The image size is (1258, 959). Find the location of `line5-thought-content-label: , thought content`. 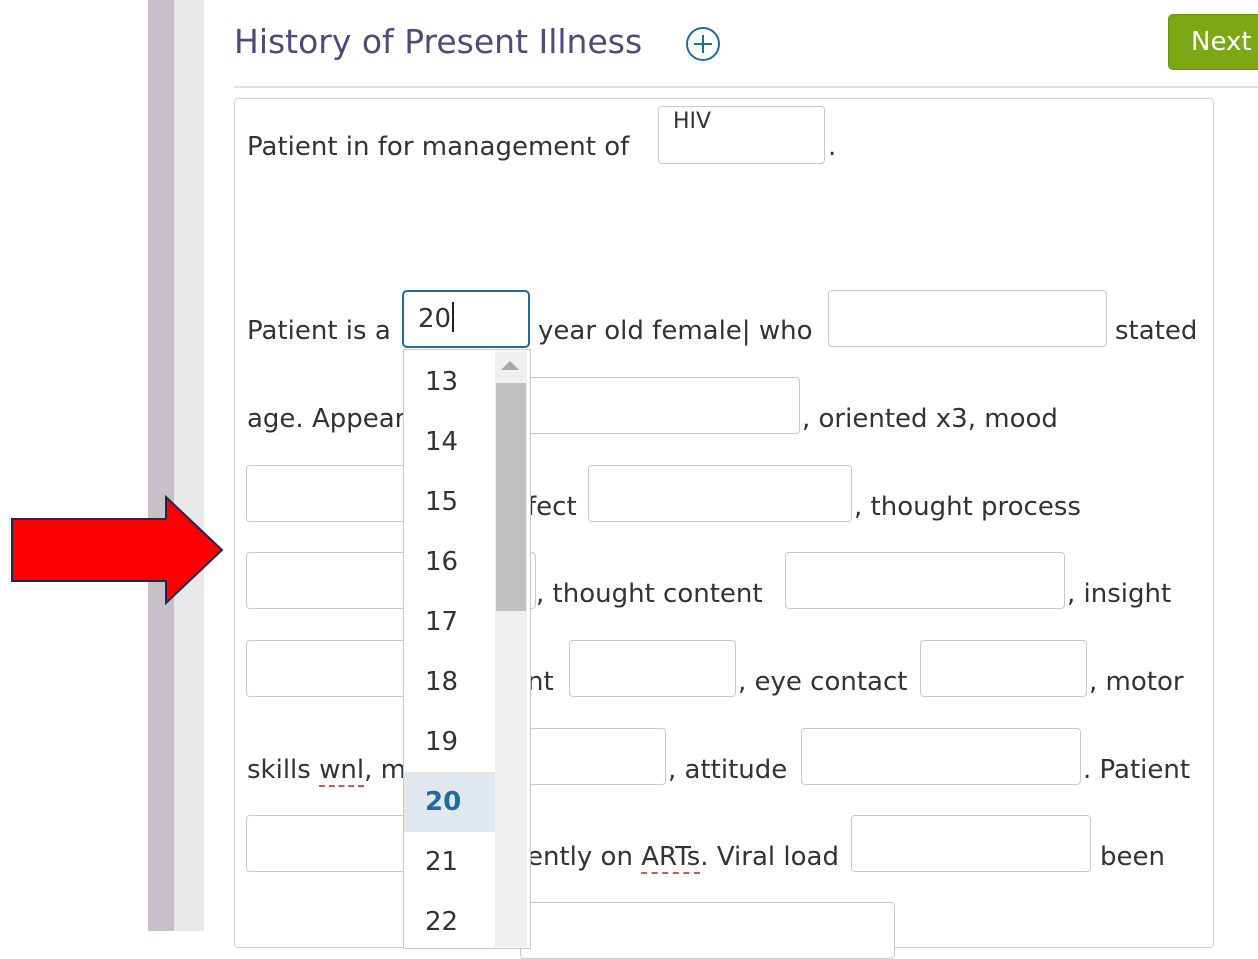

line5-thought-content-label: , thought content is located at coordinates (649, 594).